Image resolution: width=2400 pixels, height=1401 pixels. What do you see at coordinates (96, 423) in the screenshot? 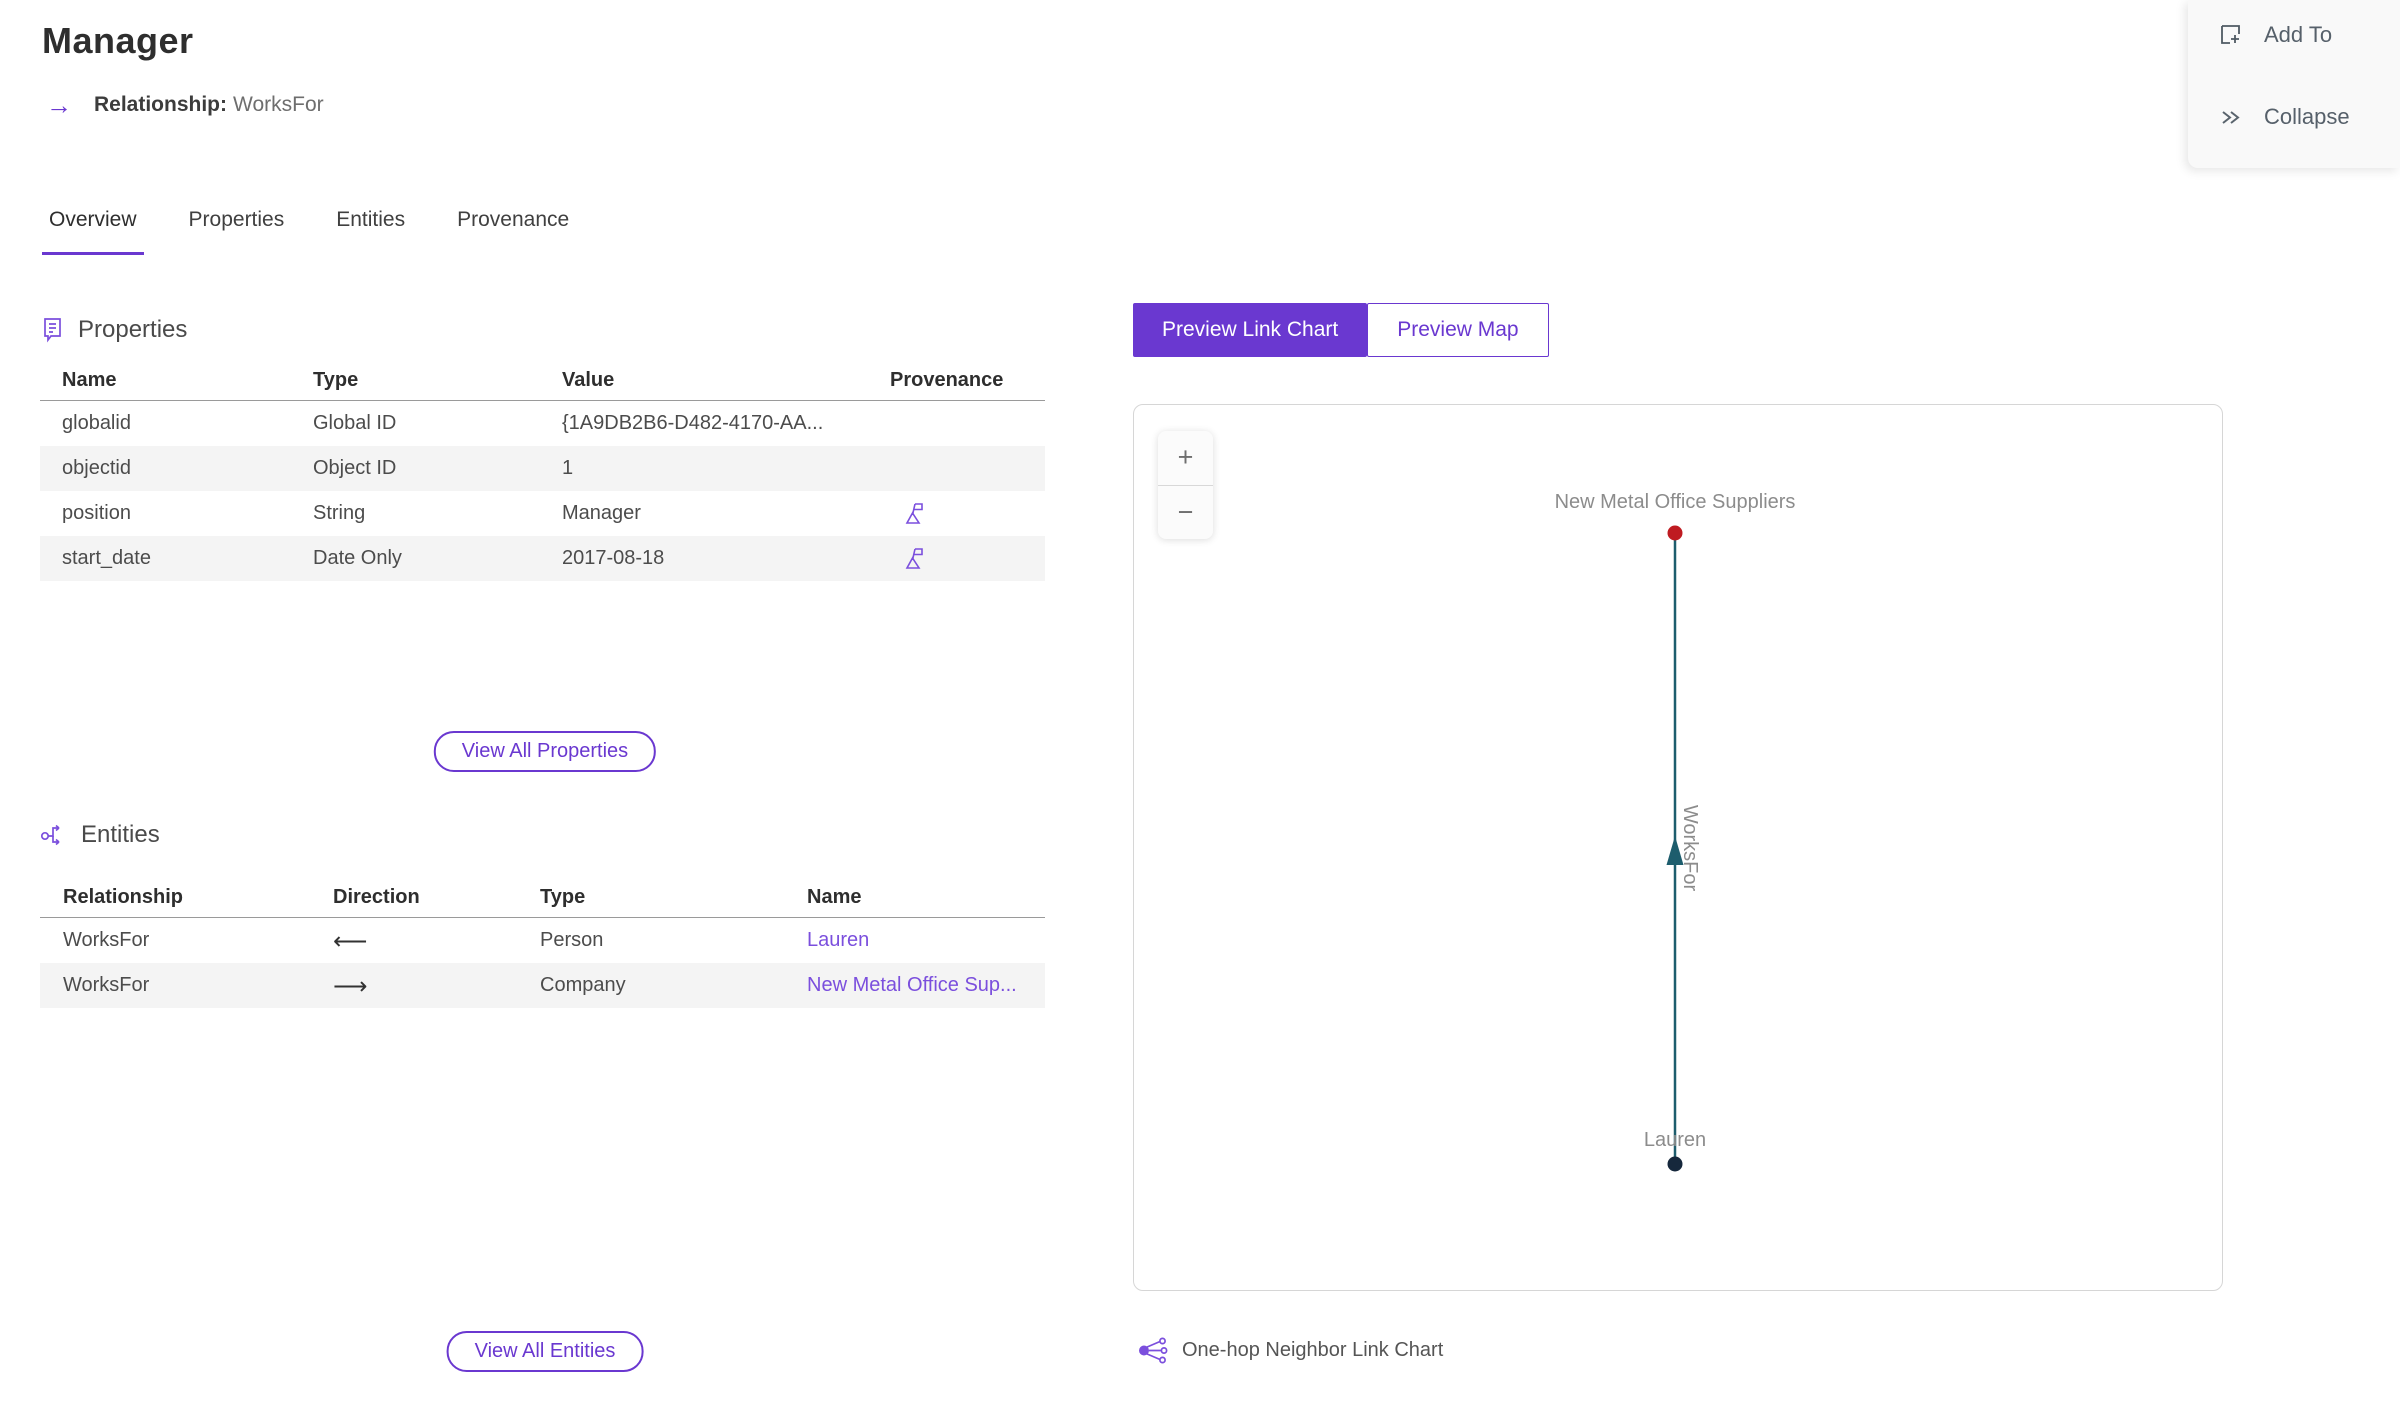
I see `prop-name: globalid` at bounding box center [96, 423].